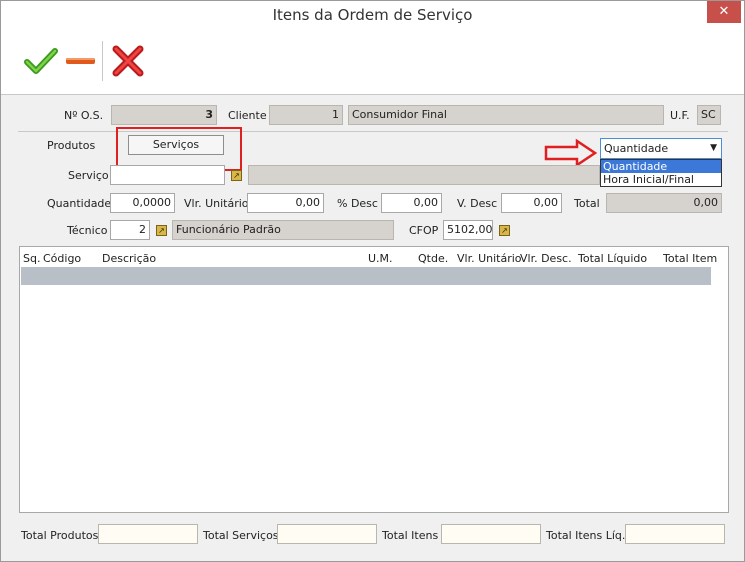  What do you see at coordinates (62, 258) in the screenshot?
I see `col-codigo: Código` at bounding box center [62, 258].